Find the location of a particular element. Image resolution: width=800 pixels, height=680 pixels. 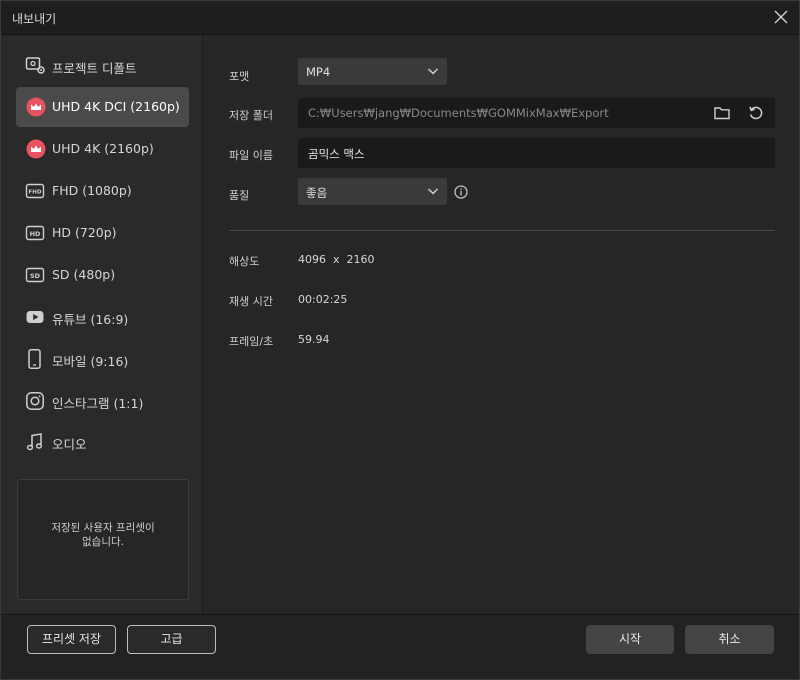

duration-label: 재생 시간 is located at coordinates (251, 301).